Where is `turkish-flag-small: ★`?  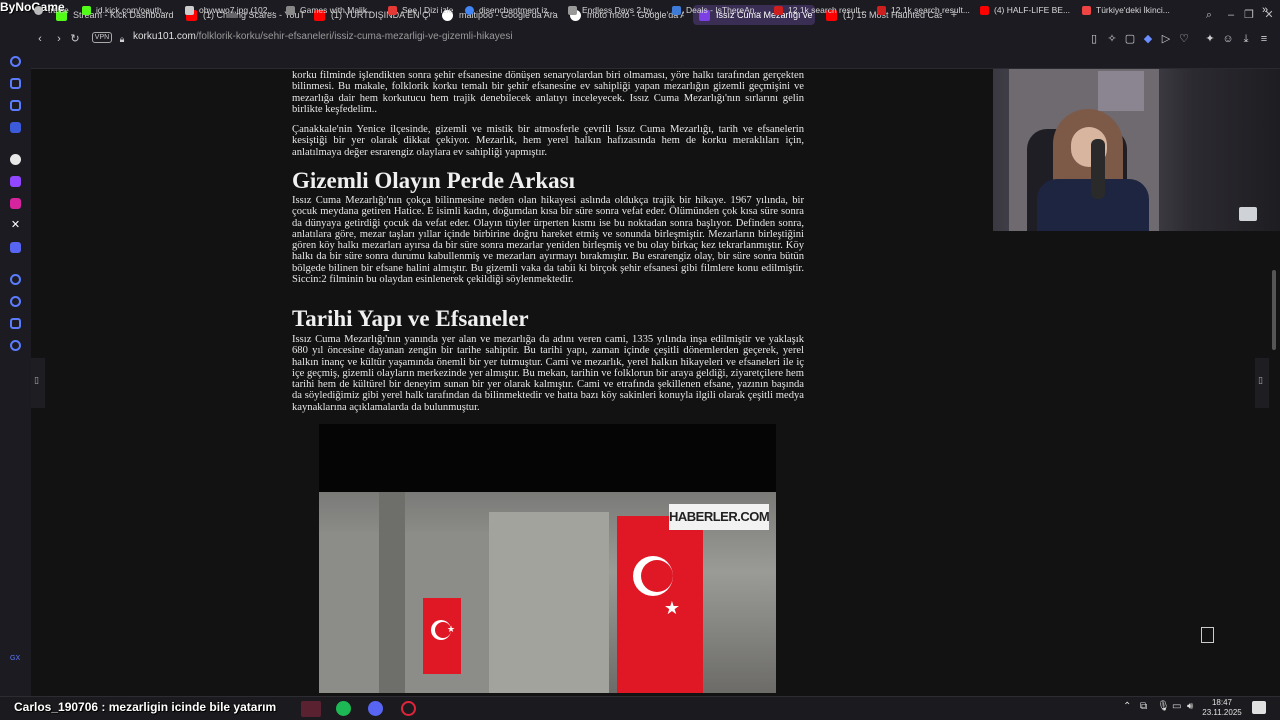 turkish-flag-small: ★ is located at coordinates (442, 636).